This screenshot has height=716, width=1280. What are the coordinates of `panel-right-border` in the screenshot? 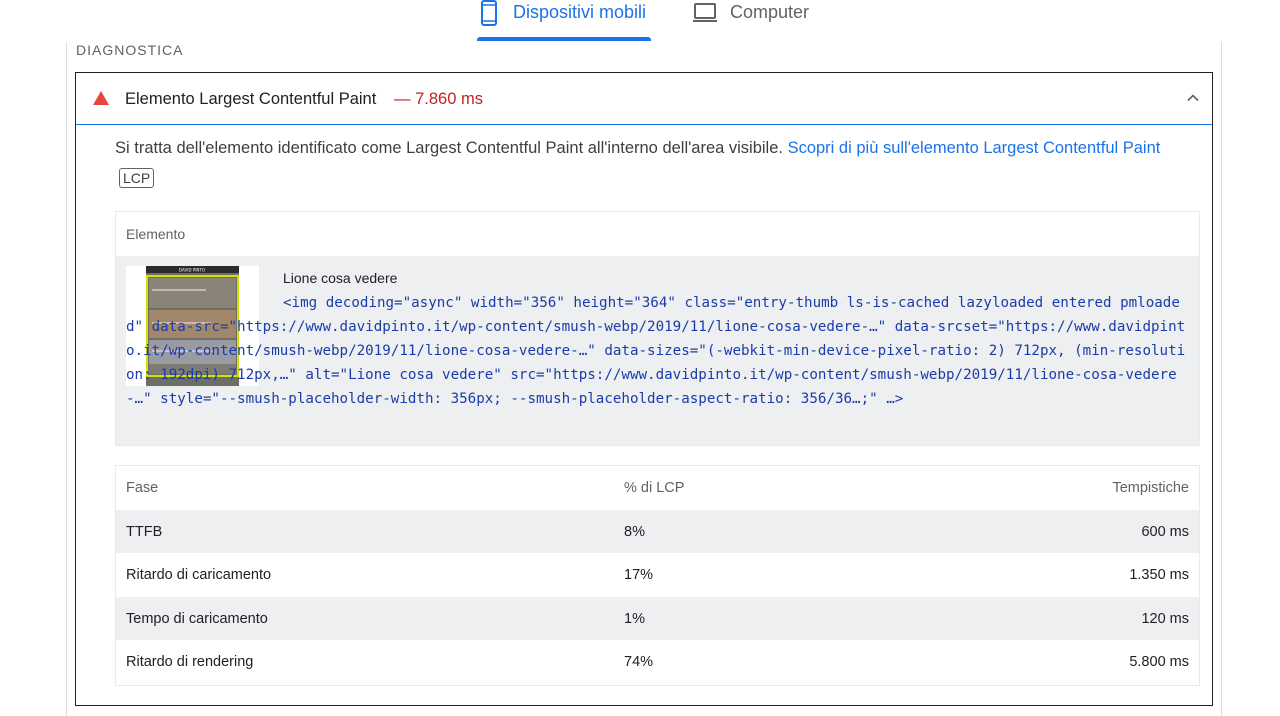 It's located at (1221, 379).